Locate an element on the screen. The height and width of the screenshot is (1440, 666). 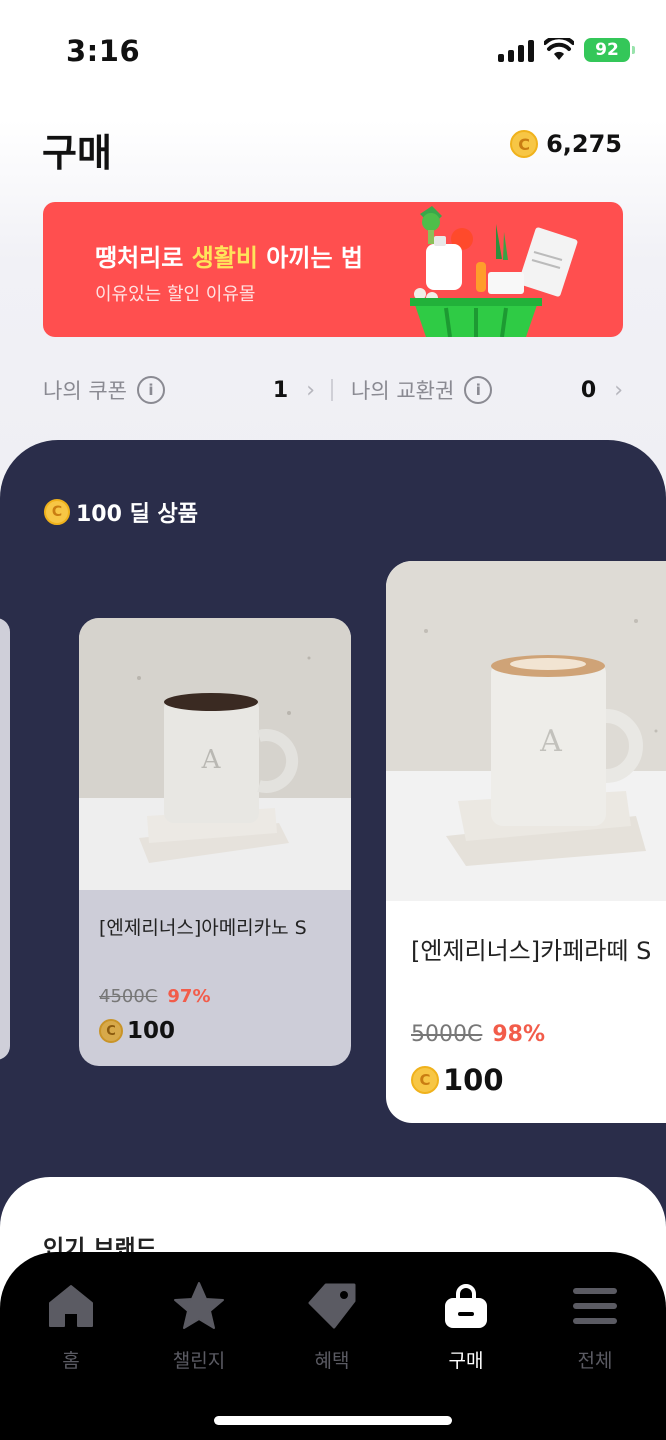
original-price: 4500C is located at coordinates (128, 996).